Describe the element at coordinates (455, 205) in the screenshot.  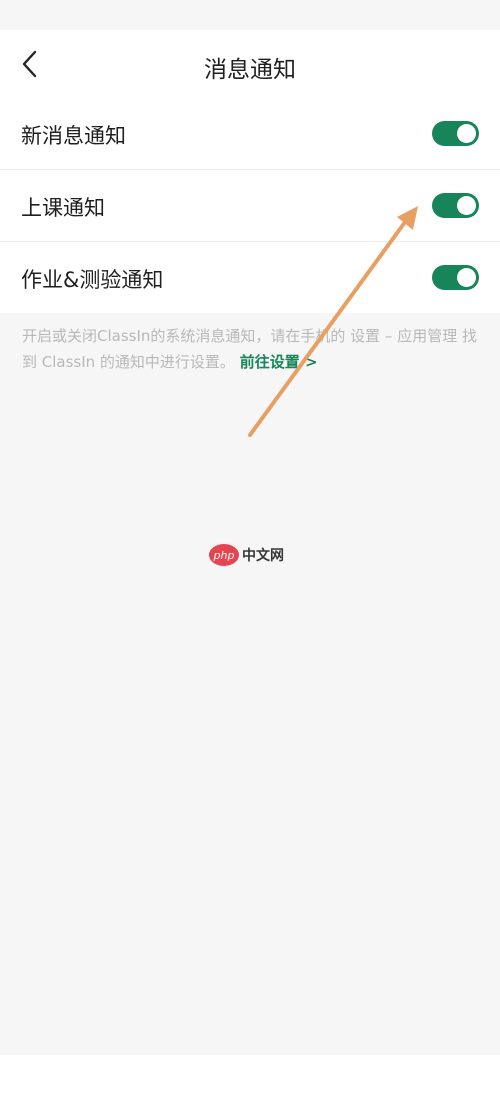
I see `class-notification-toggle` at that location.